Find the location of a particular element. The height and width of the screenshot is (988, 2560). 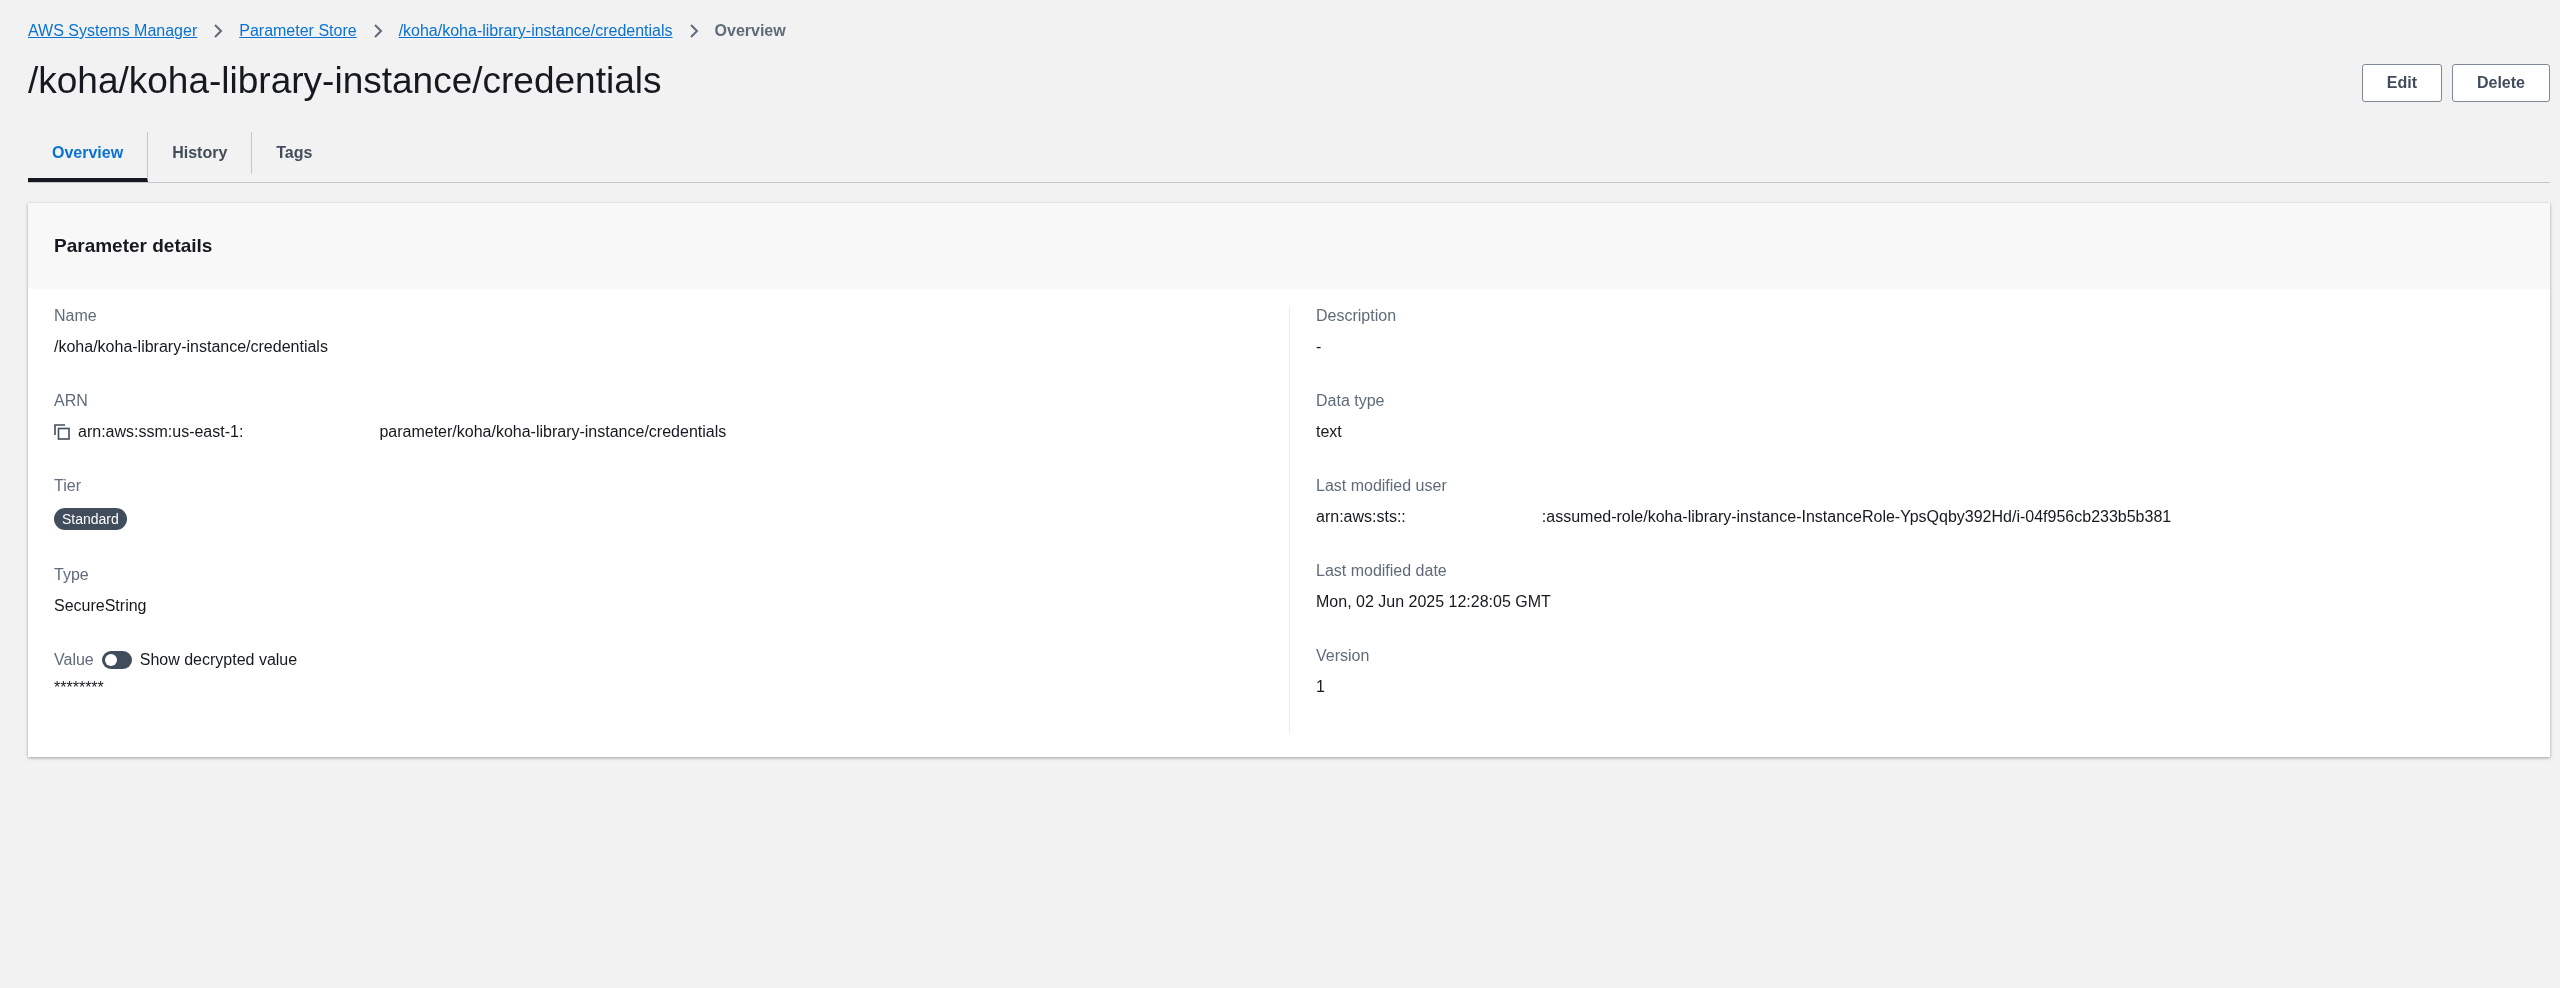

tier-badge: Standard is located at coordinates (90, 519).